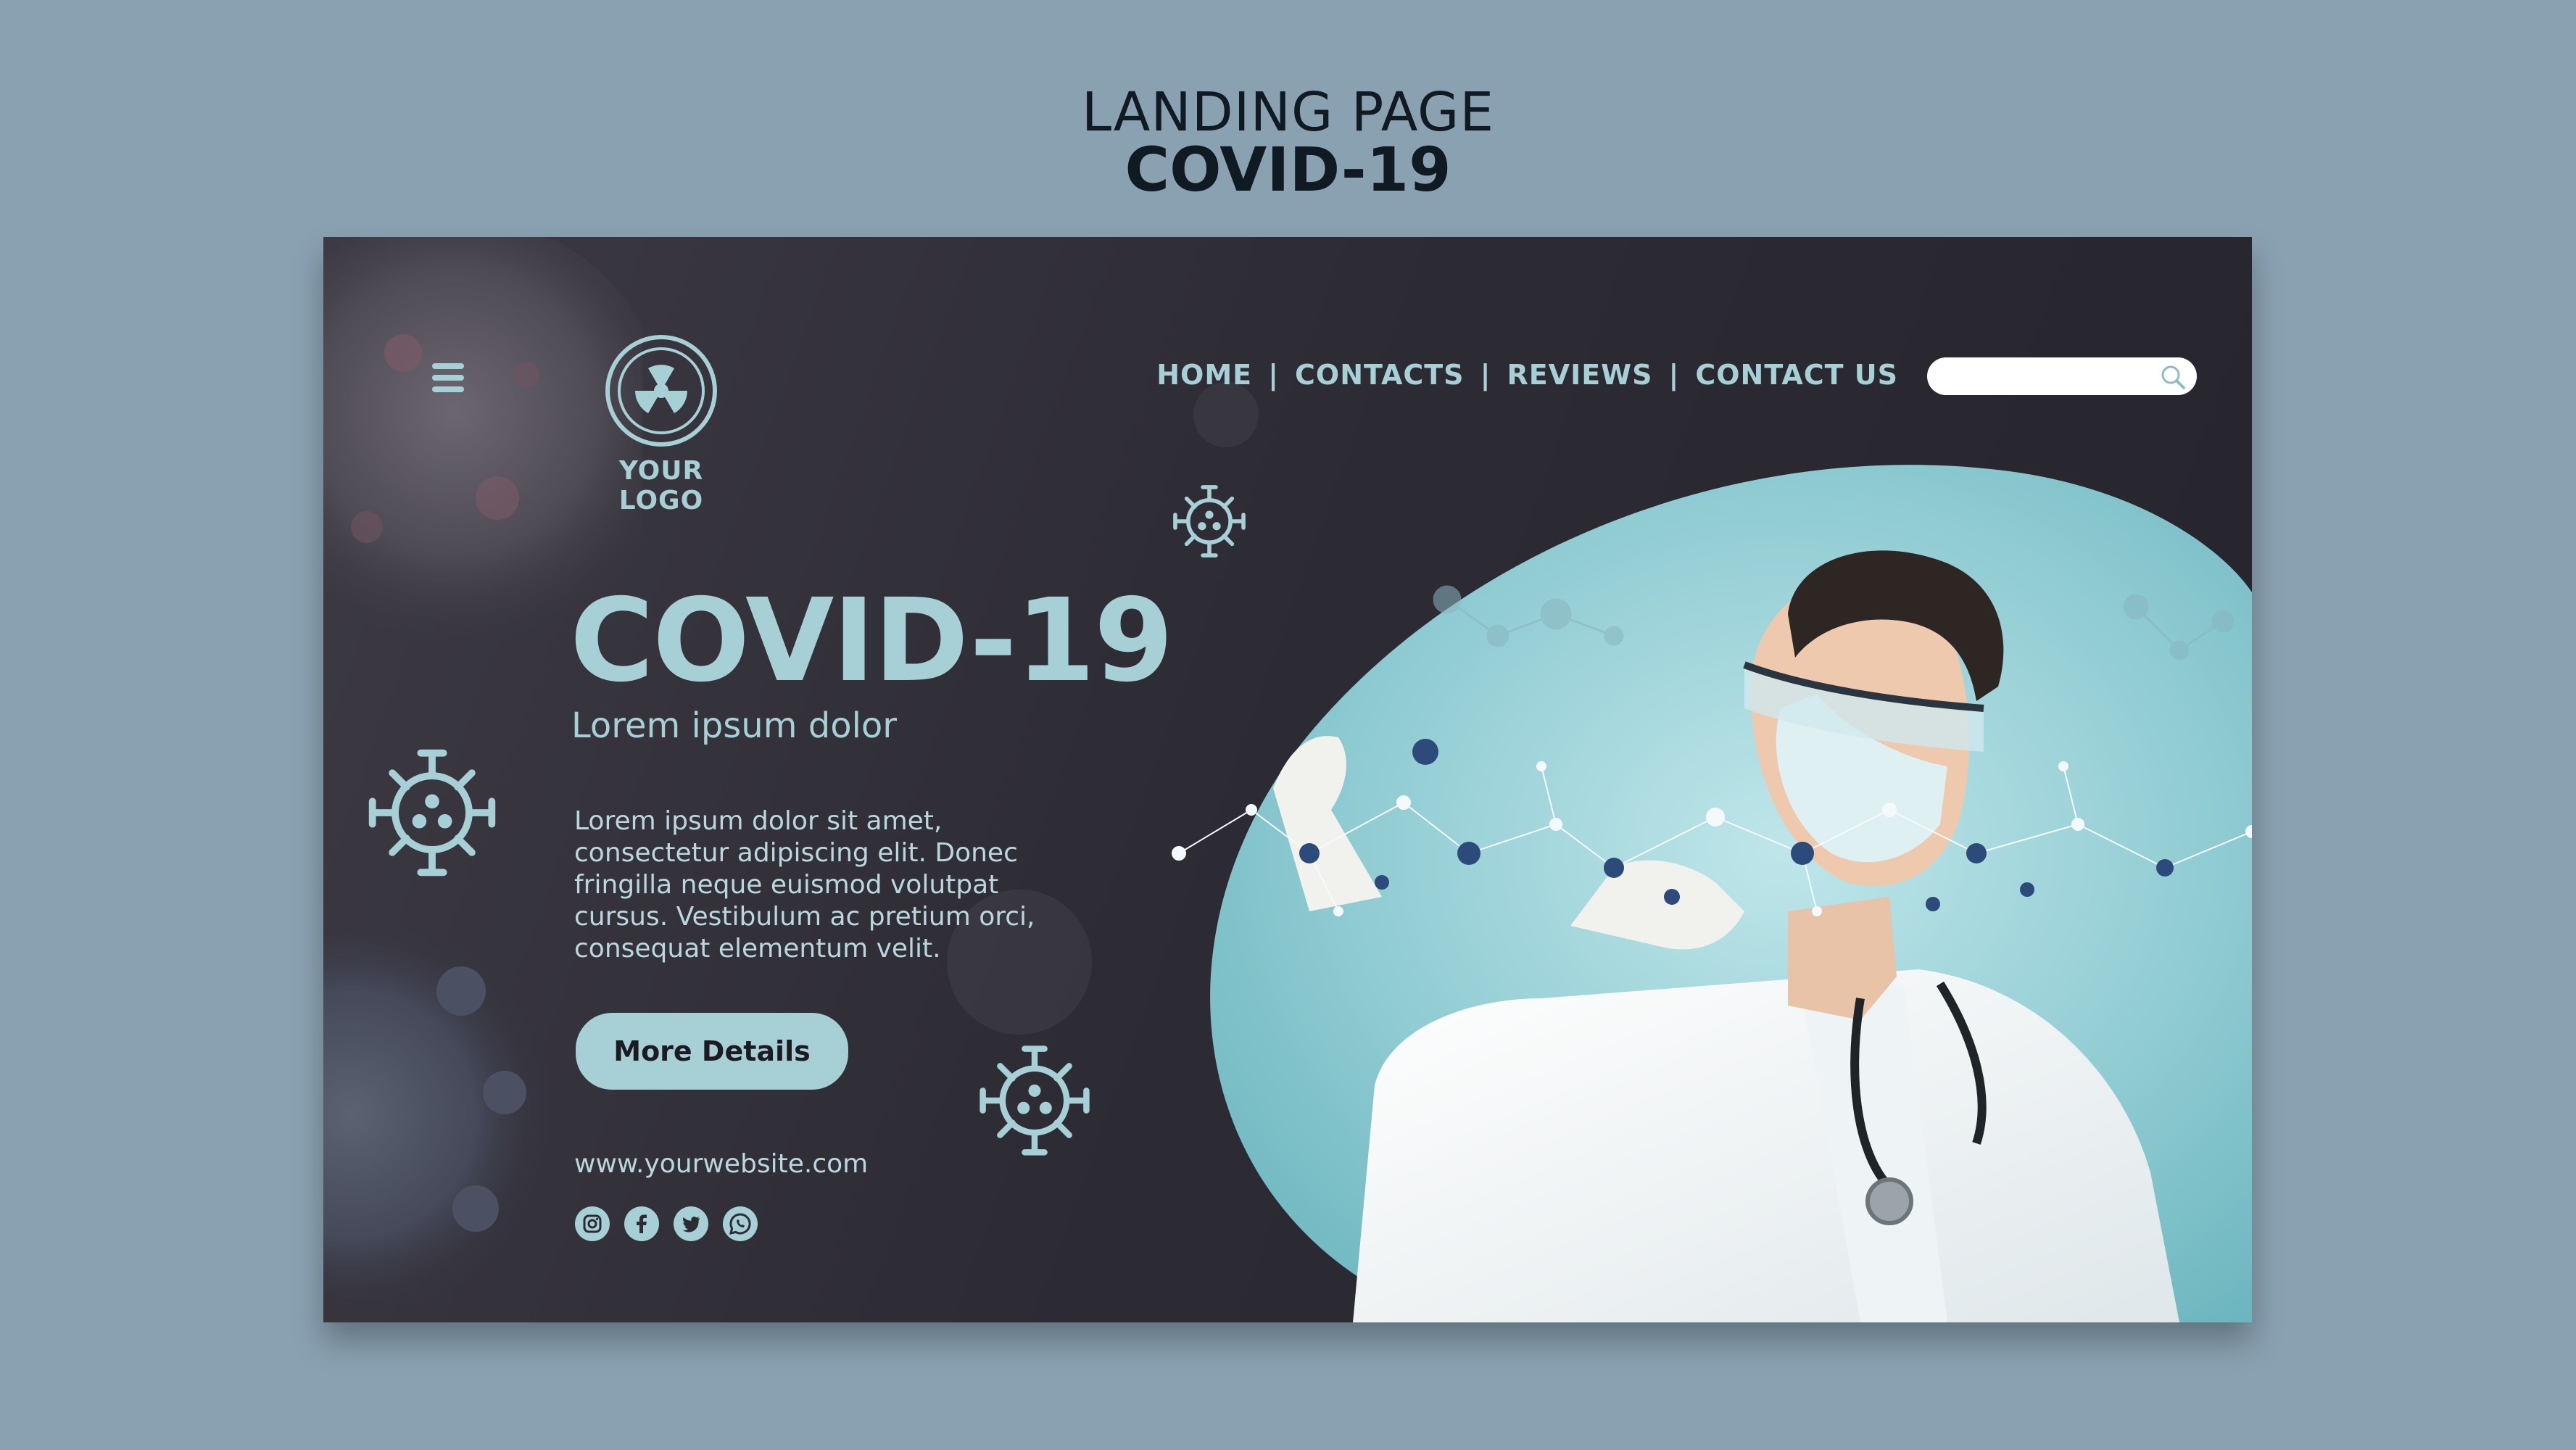 The width and height of the screenshot is (2576, 1450). What do you see at coordinates (1288, 169) in the screenshot?
I see `page-heading-title: COVID-19` at bounding box center [1288, 169].